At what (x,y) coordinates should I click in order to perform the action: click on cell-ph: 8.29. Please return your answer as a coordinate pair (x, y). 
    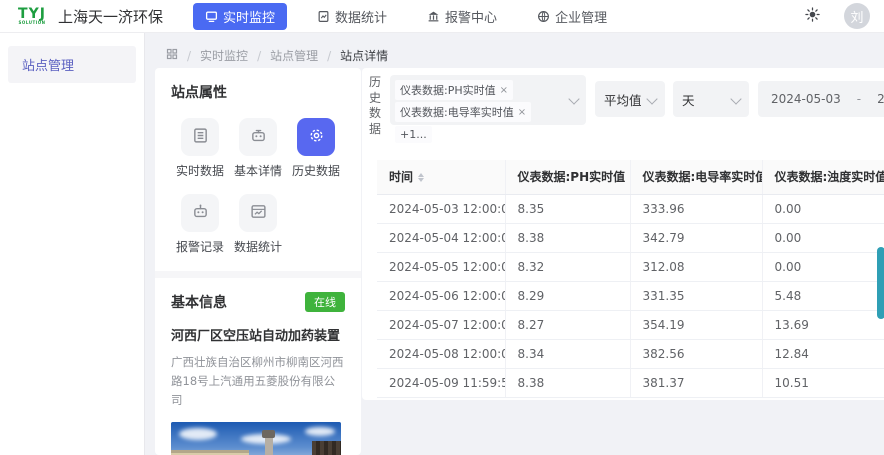
    Looking at the image, I should click on (568, 296).